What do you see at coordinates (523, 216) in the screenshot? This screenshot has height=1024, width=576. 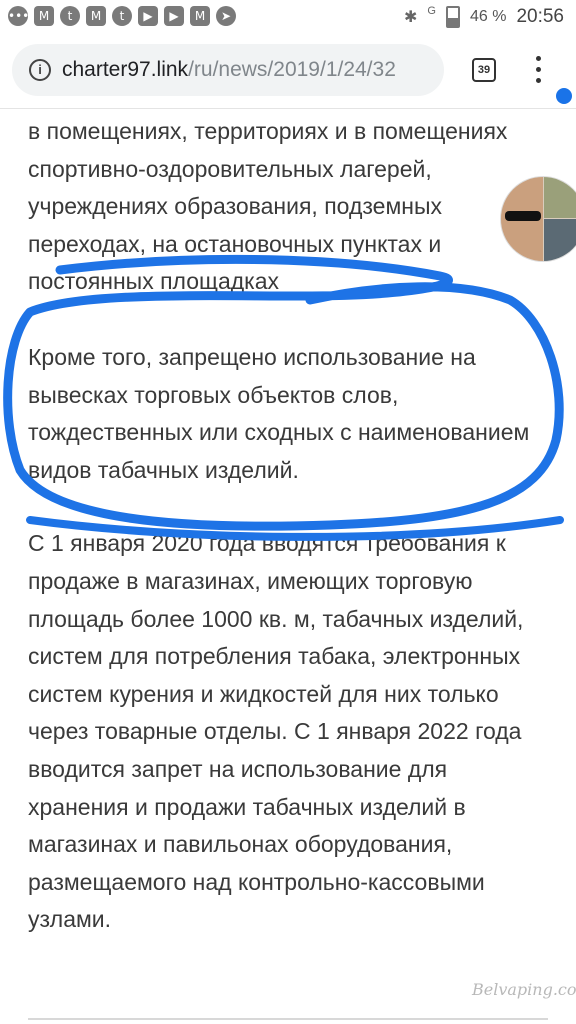 I see `sunglasses-shape` at bounding box center [523, 216].